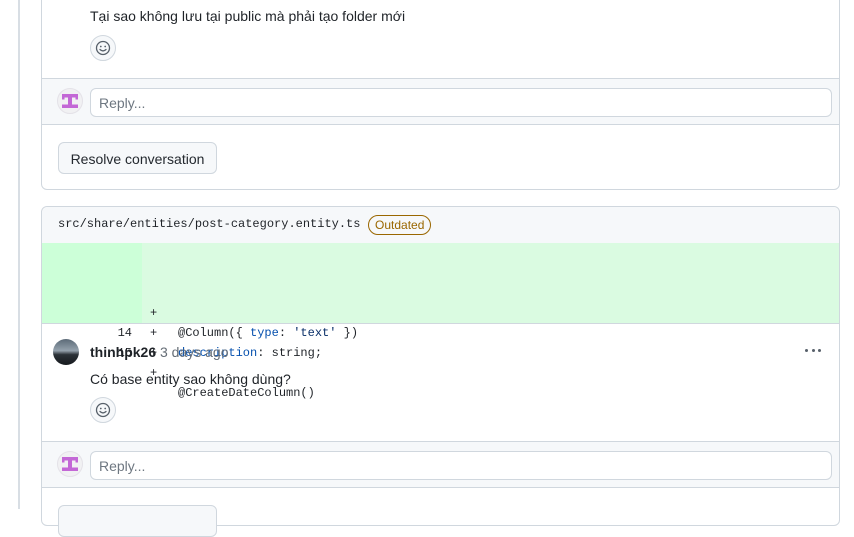 The height and width of the screenshot is (537, 854). What do you see at coordinates (315, 333) in the screenshot?
I see `code-token-string: 'text'` at bounding box center [315, 333].